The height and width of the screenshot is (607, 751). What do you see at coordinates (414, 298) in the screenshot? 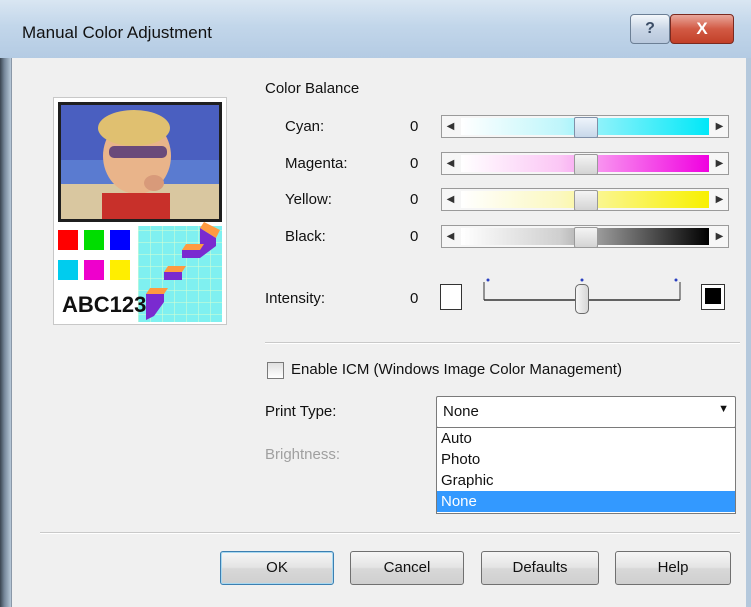
I see `intensity-value: 0` at bounding box center [414, 298].